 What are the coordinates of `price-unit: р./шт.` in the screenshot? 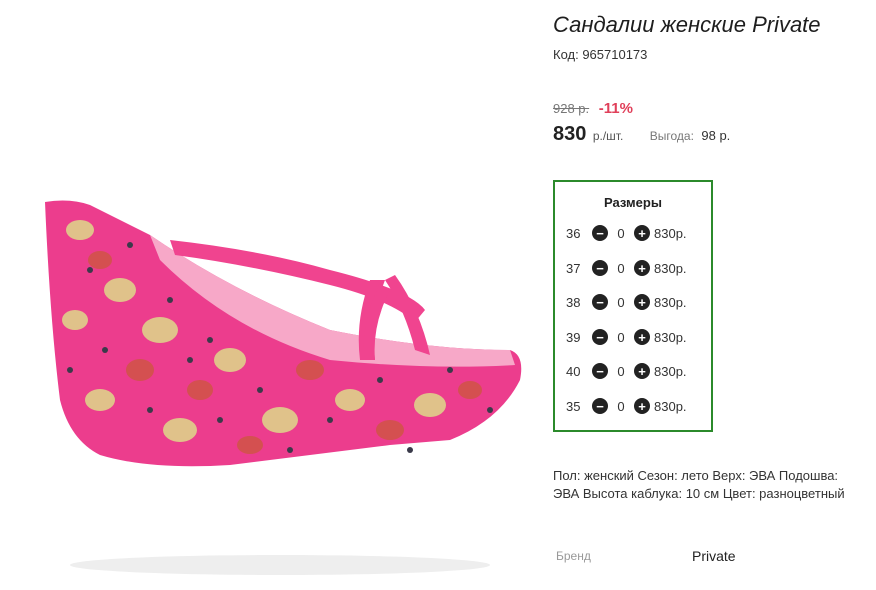 It's located at (608, 136).